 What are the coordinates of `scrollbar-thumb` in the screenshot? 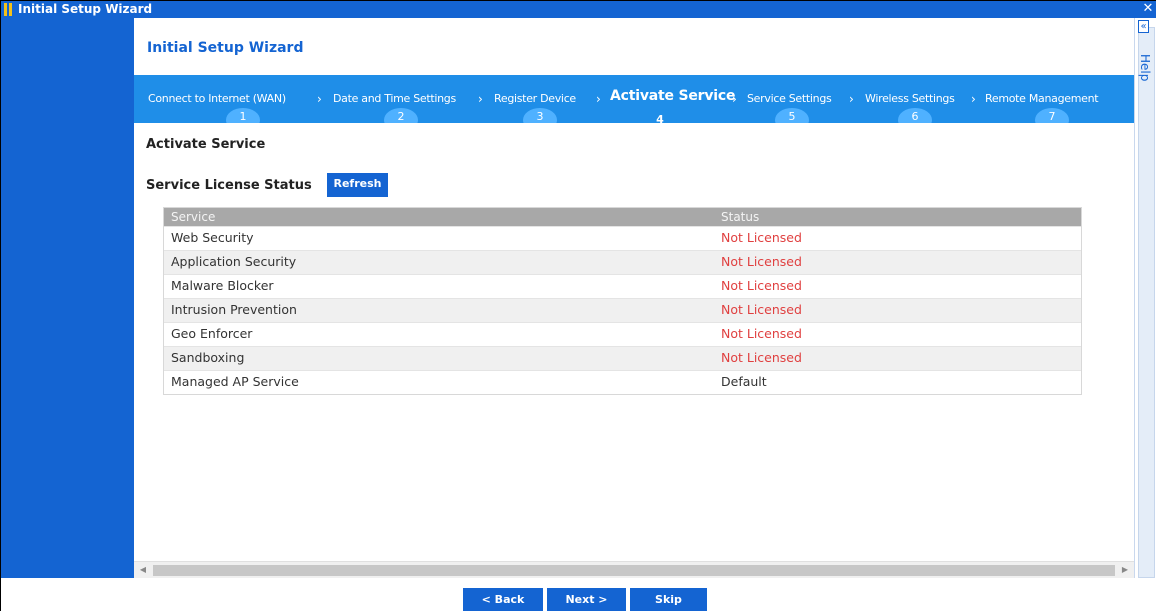 It's located at (634, 570).